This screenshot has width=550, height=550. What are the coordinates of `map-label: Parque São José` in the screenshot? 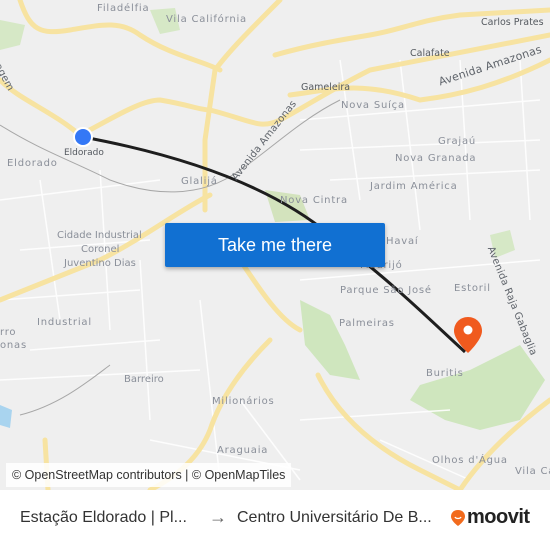 It's located at (386, 290).